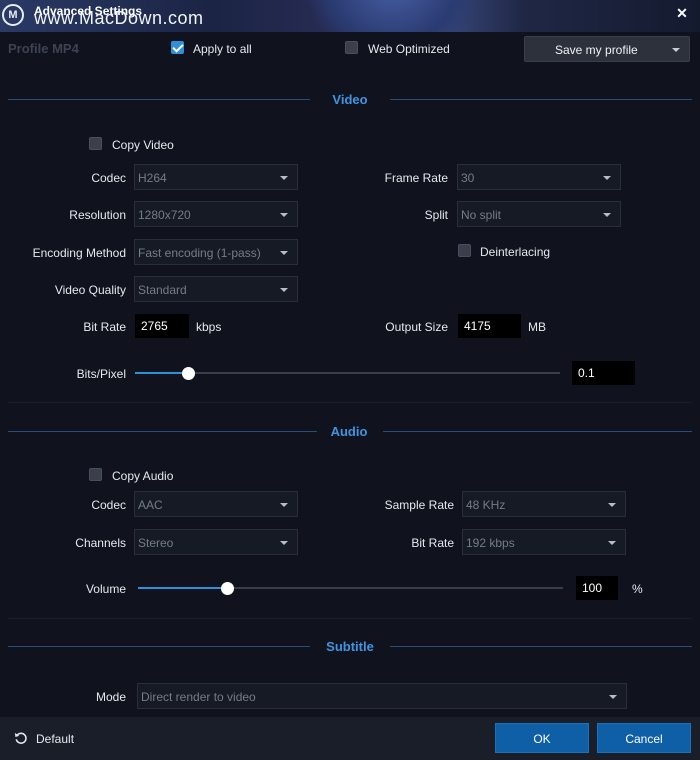 The image size is (700, 760). I want to click on ok-button: OK, so click(542, 738).